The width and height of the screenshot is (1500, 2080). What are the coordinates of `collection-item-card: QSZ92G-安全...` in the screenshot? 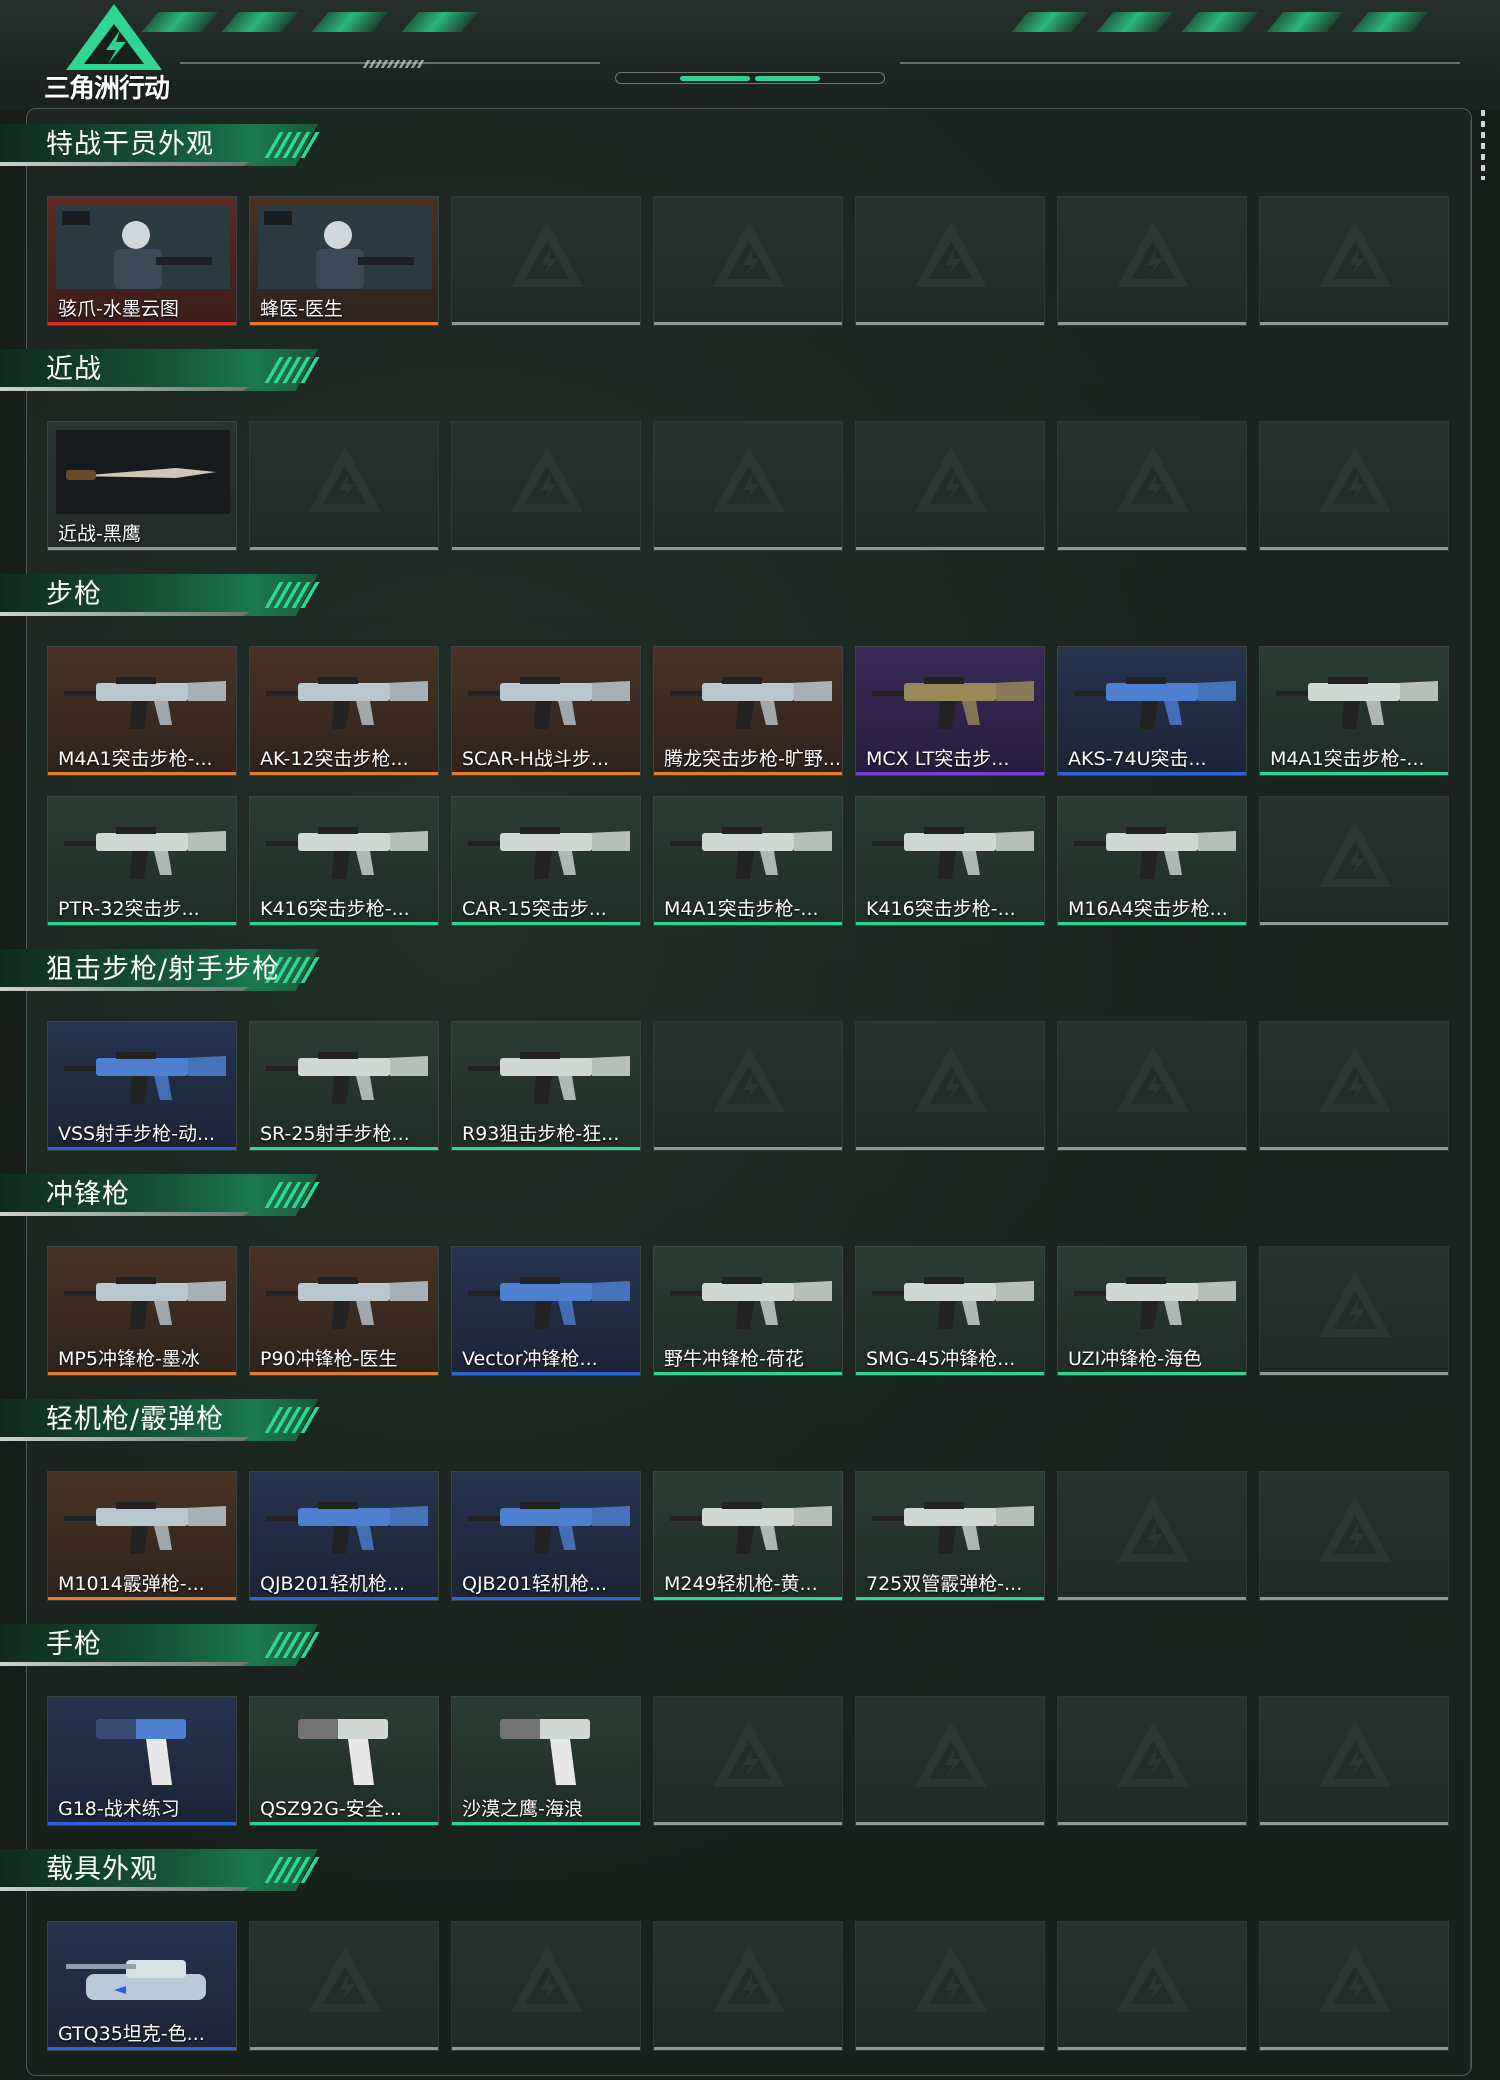 It's located at (344, 1761).